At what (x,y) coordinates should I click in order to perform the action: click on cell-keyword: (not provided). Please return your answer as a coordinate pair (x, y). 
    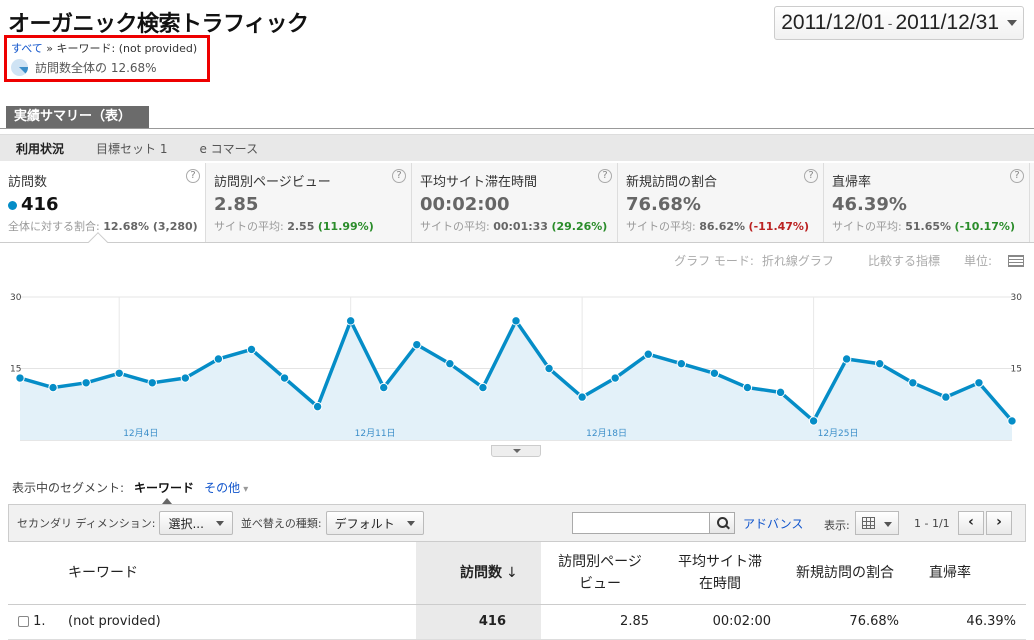
    Looking at the image, I should click on (236, 622).